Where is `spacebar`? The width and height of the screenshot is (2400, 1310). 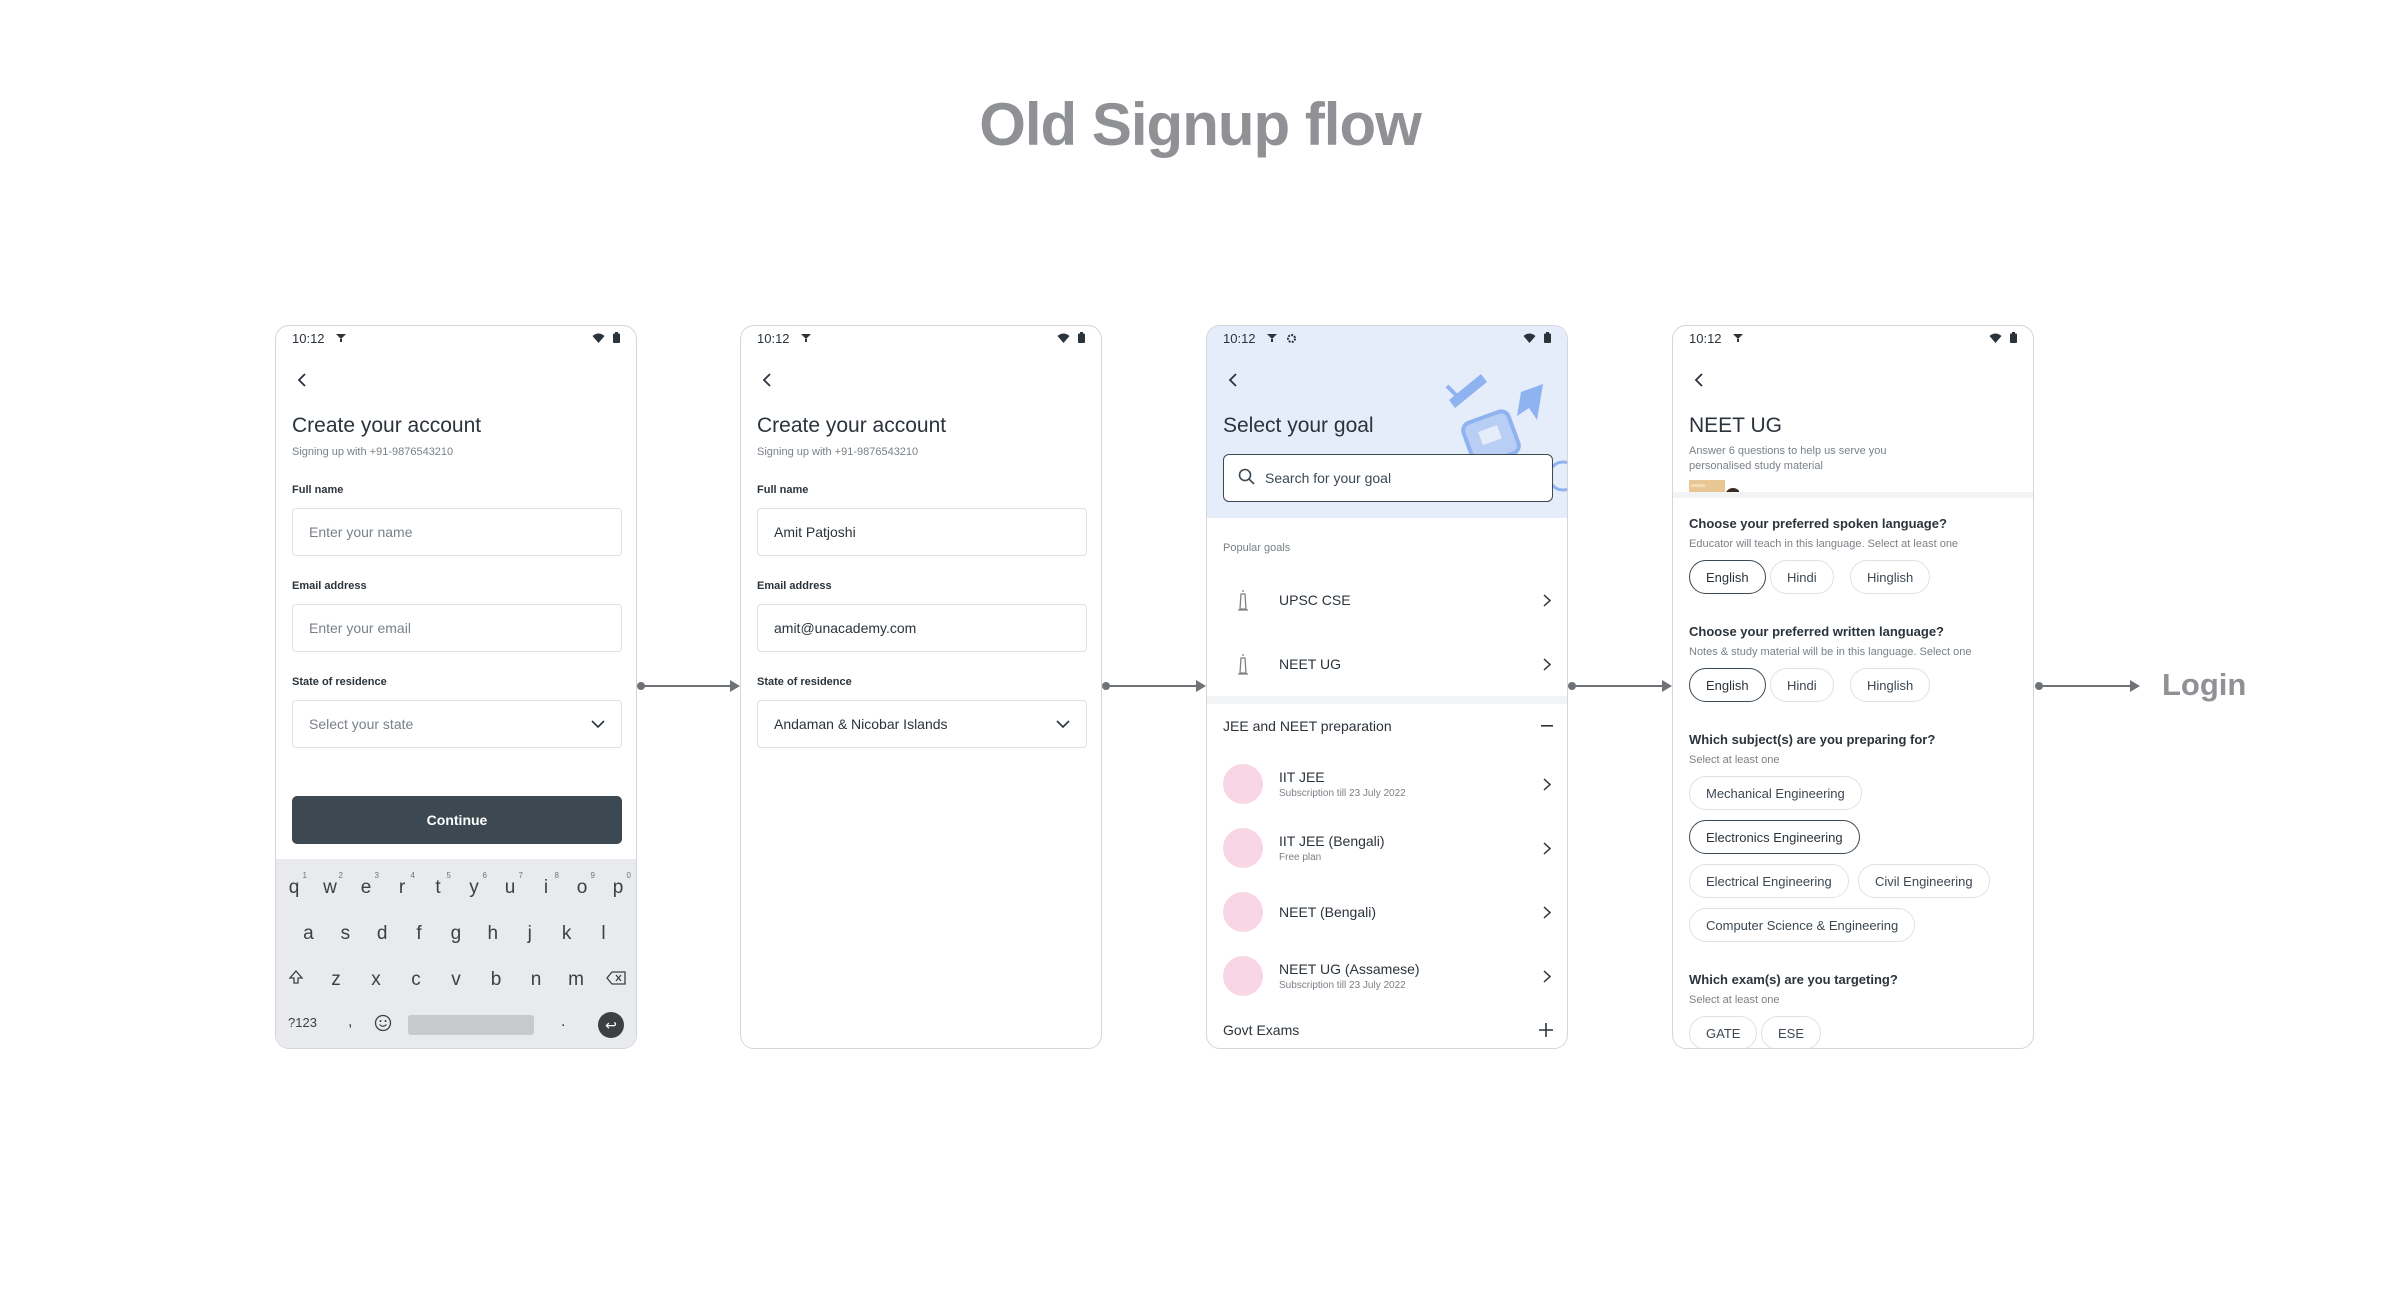
spacebar is located at coordinates (471, 1025).